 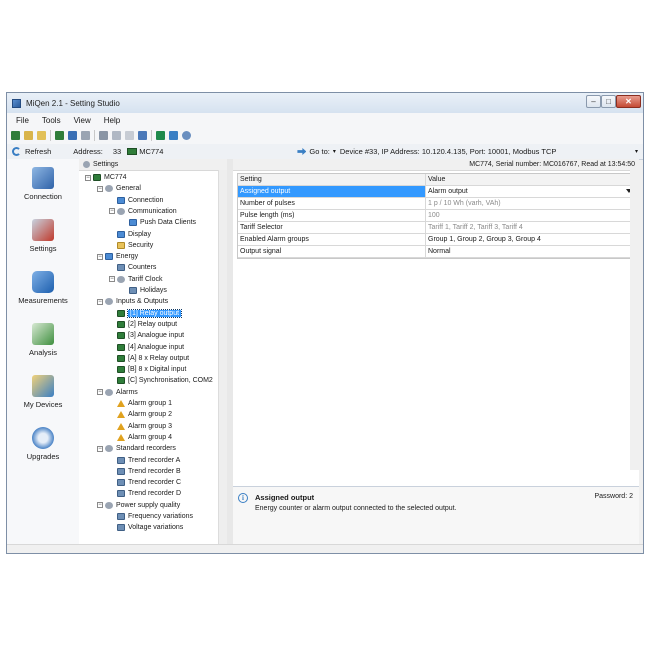 What do you see at coordinates (38, 151) in the screenshot?
I see `refresh-button: Refresh` at bounding box center [38, 151].